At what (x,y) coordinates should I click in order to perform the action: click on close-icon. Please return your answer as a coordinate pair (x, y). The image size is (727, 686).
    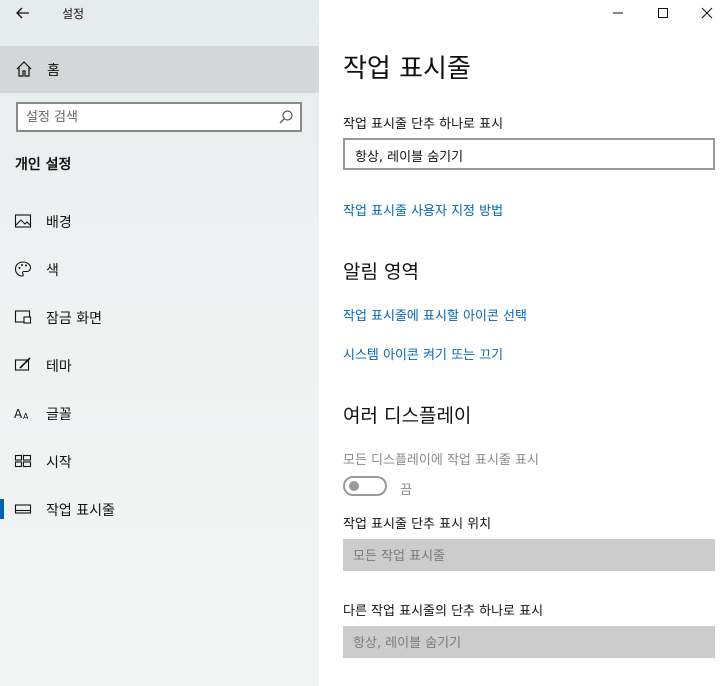
    Looking at the image, I should click on (707, 13).